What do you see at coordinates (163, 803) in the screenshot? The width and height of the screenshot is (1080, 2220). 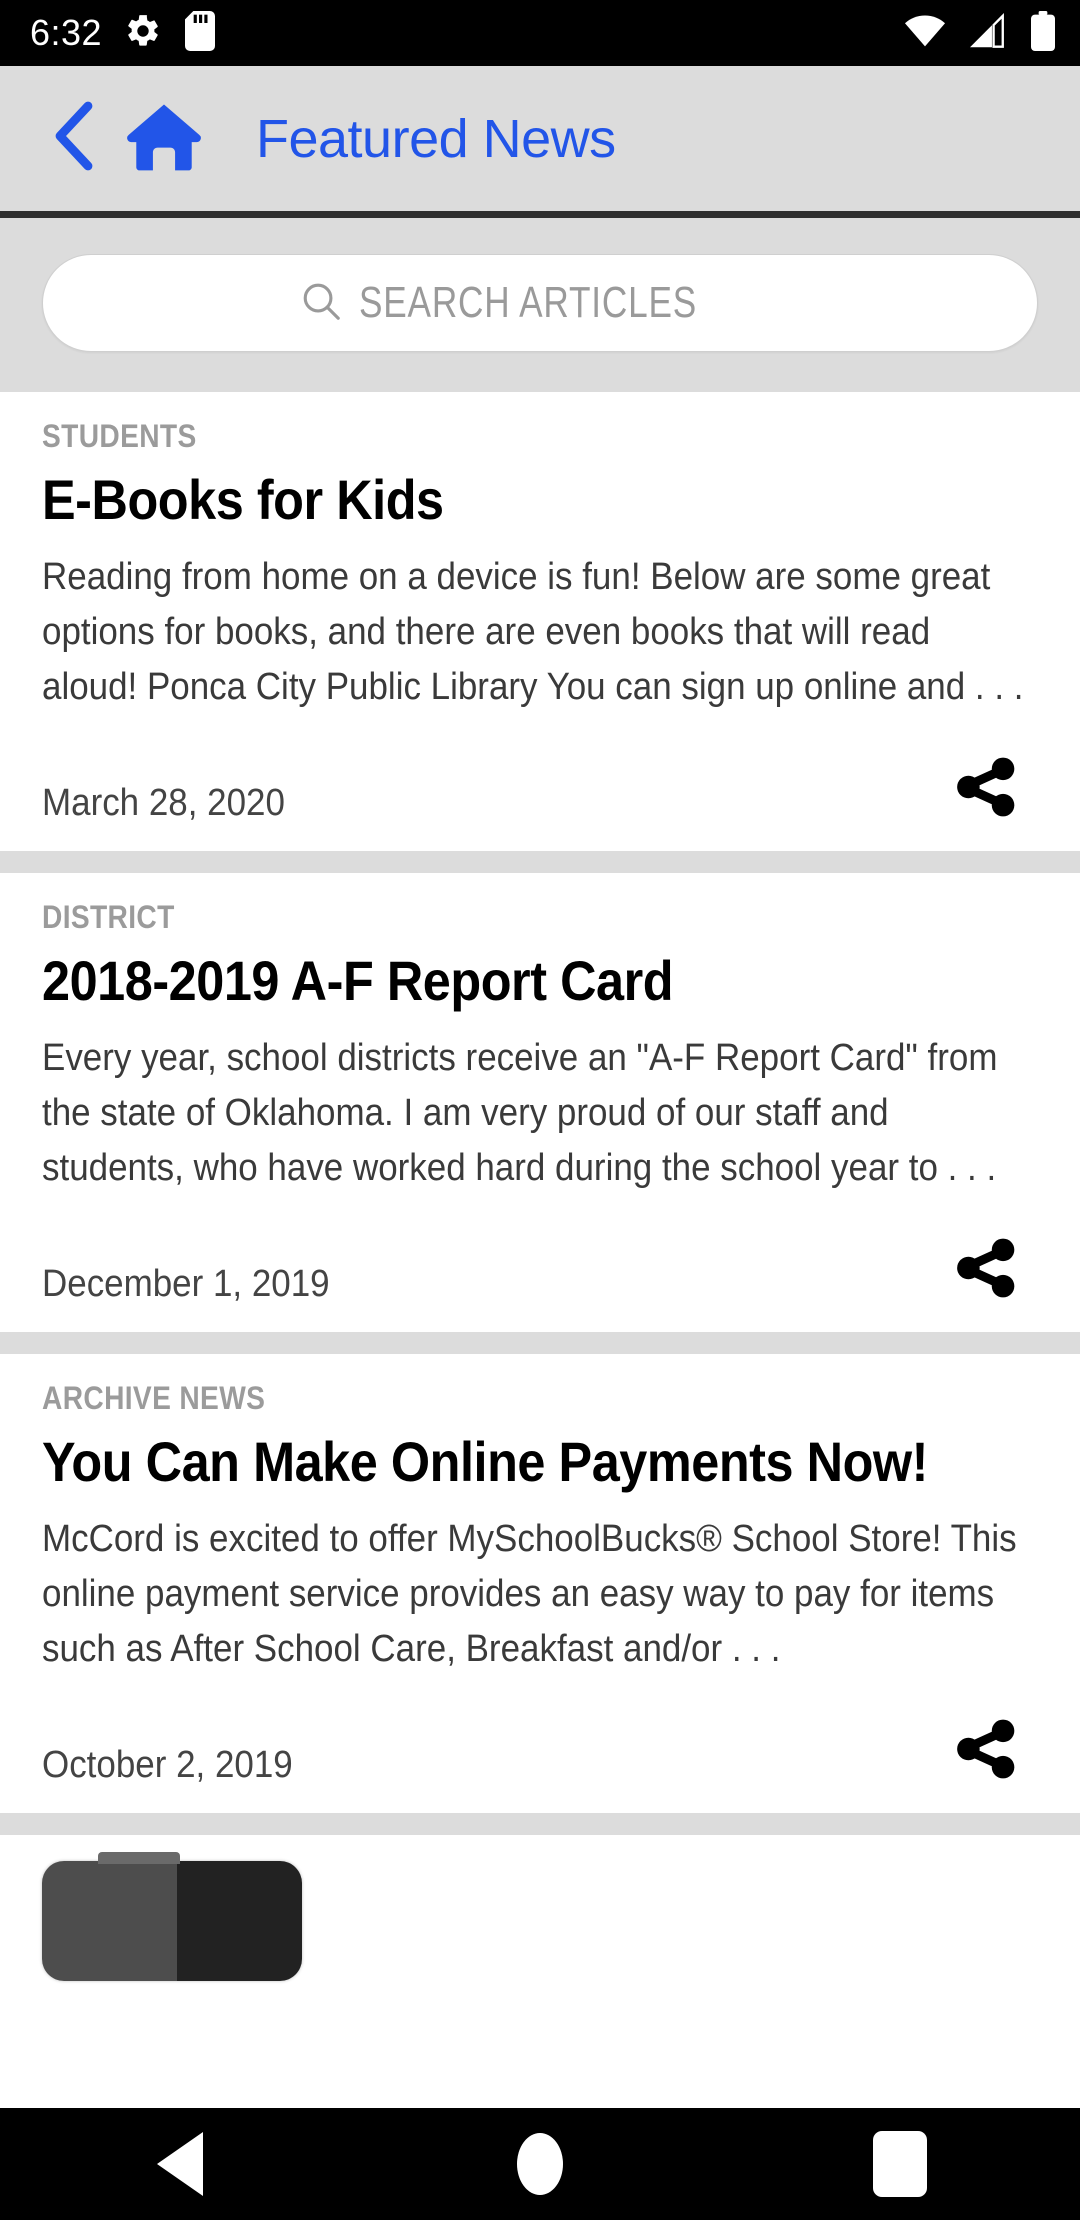 I see `article-date: March 28, 2020` at bounding box center [163, 803].